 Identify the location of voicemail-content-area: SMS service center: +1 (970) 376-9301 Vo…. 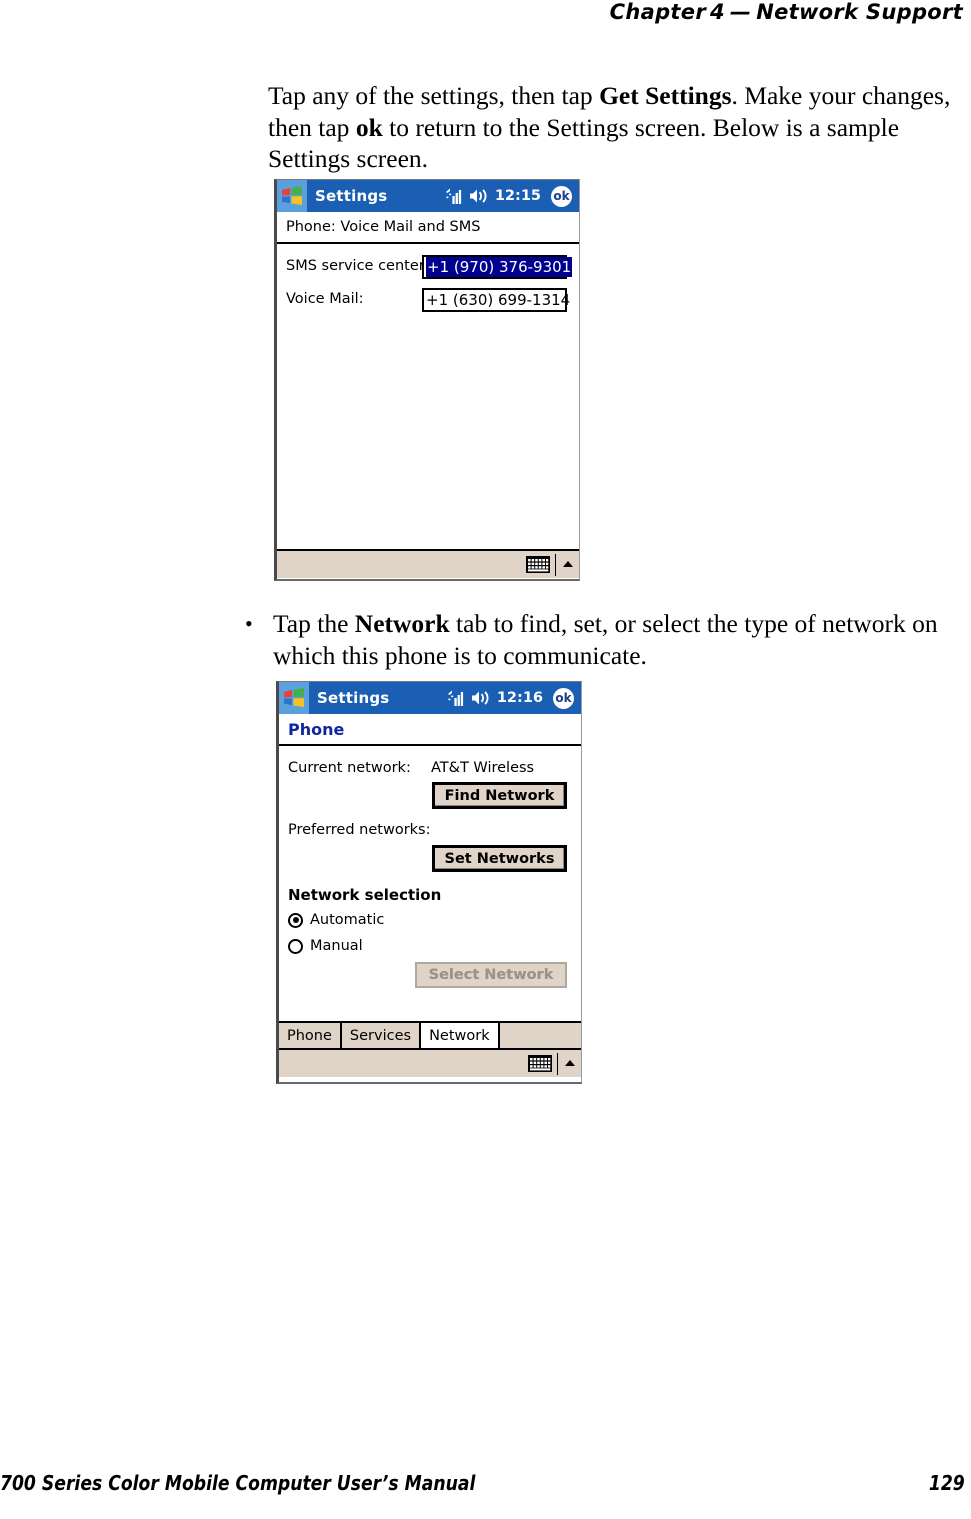
(428, 396).